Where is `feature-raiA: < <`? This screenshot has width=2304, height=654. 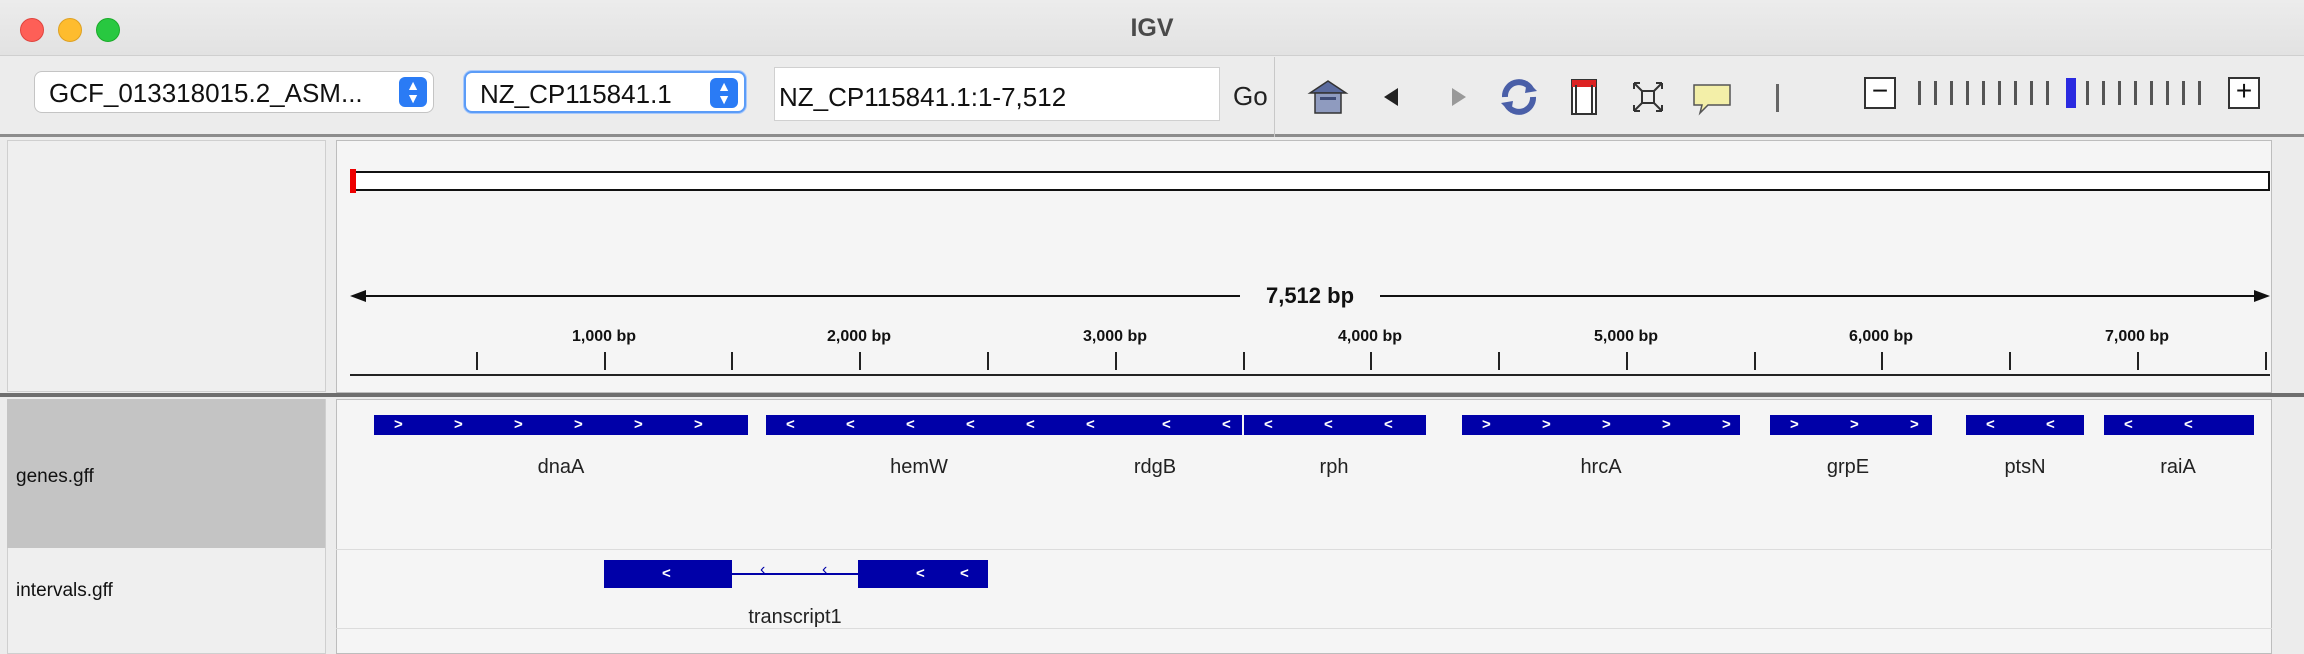
feature-raiA: < < is located at coordinates (2179, 425).